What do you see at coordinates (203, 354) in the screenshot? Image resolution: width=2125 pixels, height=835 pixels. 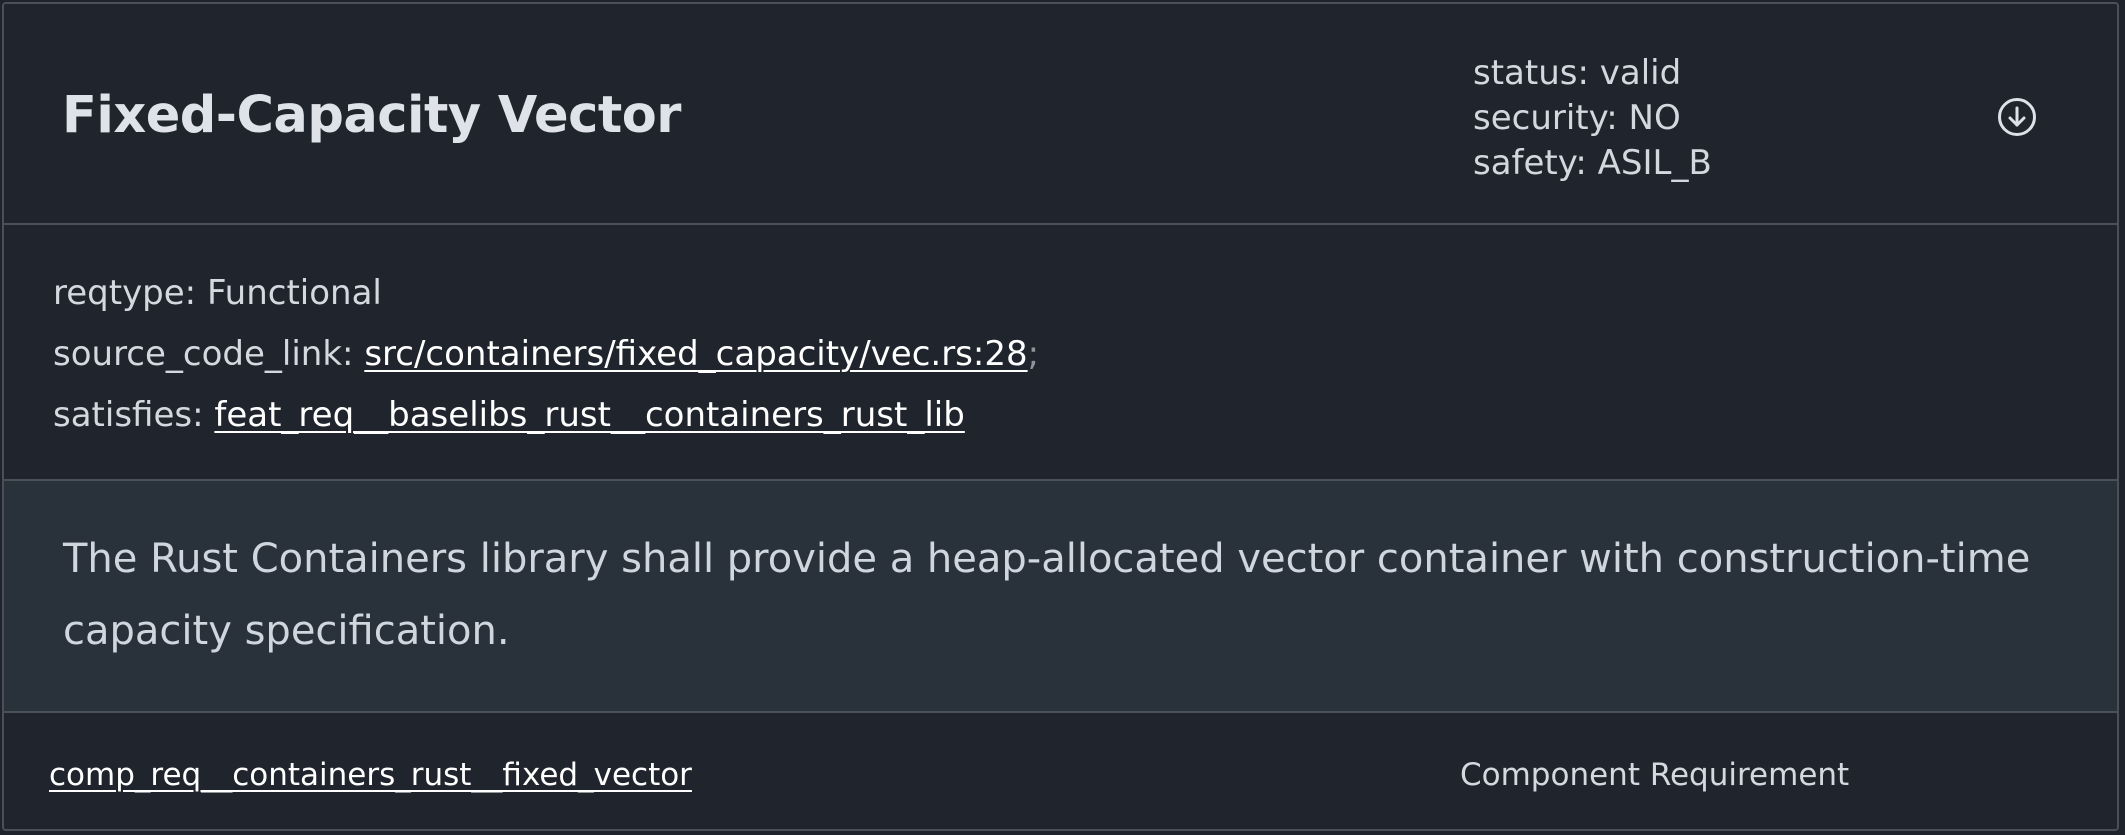 I see `source-code-link-label: source_code_link:` at bounding box center [203, 354].